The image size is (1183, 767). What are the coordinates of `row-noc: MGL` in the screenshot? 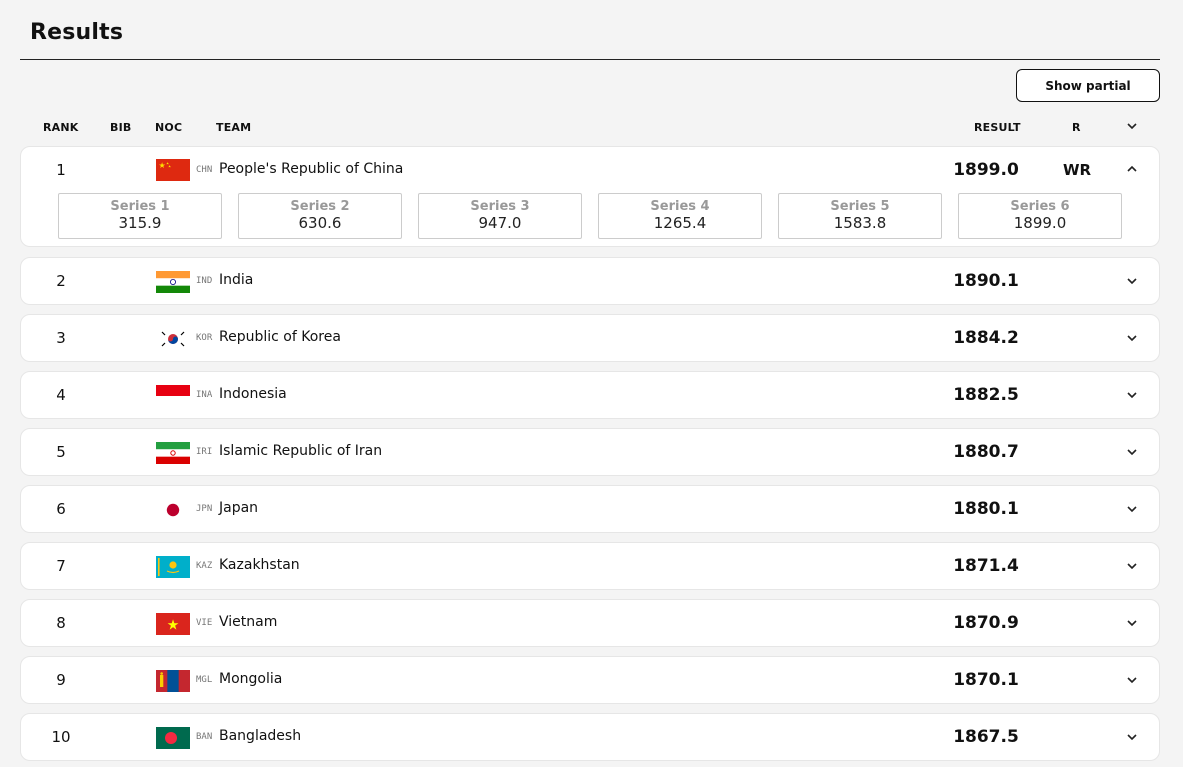 It's located at (204, 680).